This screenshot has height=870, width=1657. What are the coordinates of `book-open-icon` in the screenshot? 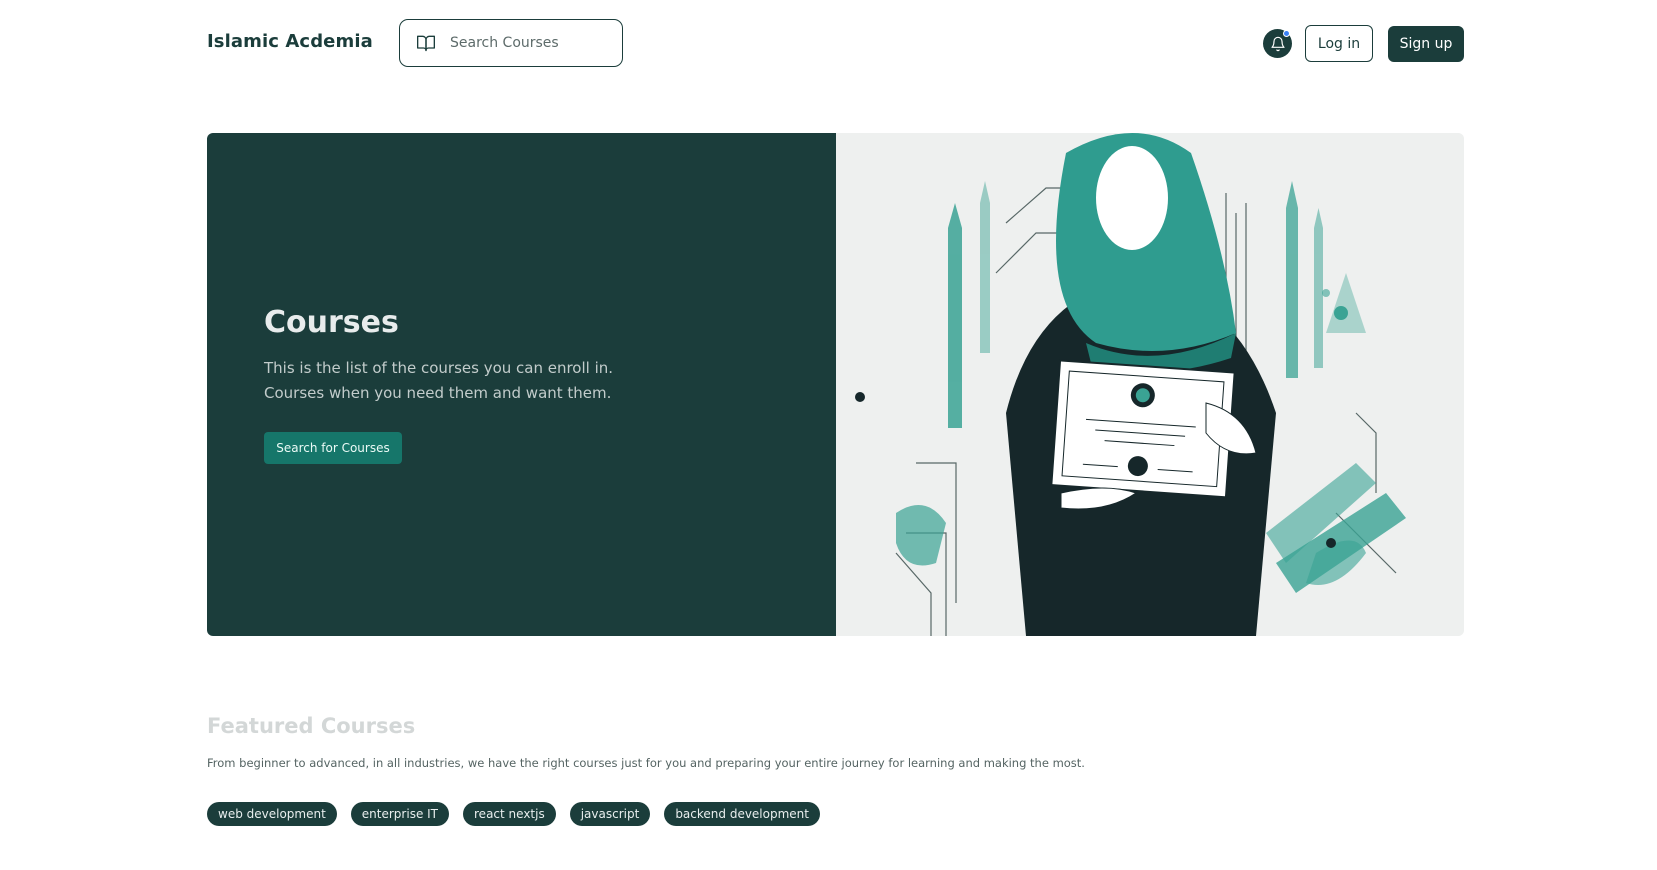 It's located at (426, 43).